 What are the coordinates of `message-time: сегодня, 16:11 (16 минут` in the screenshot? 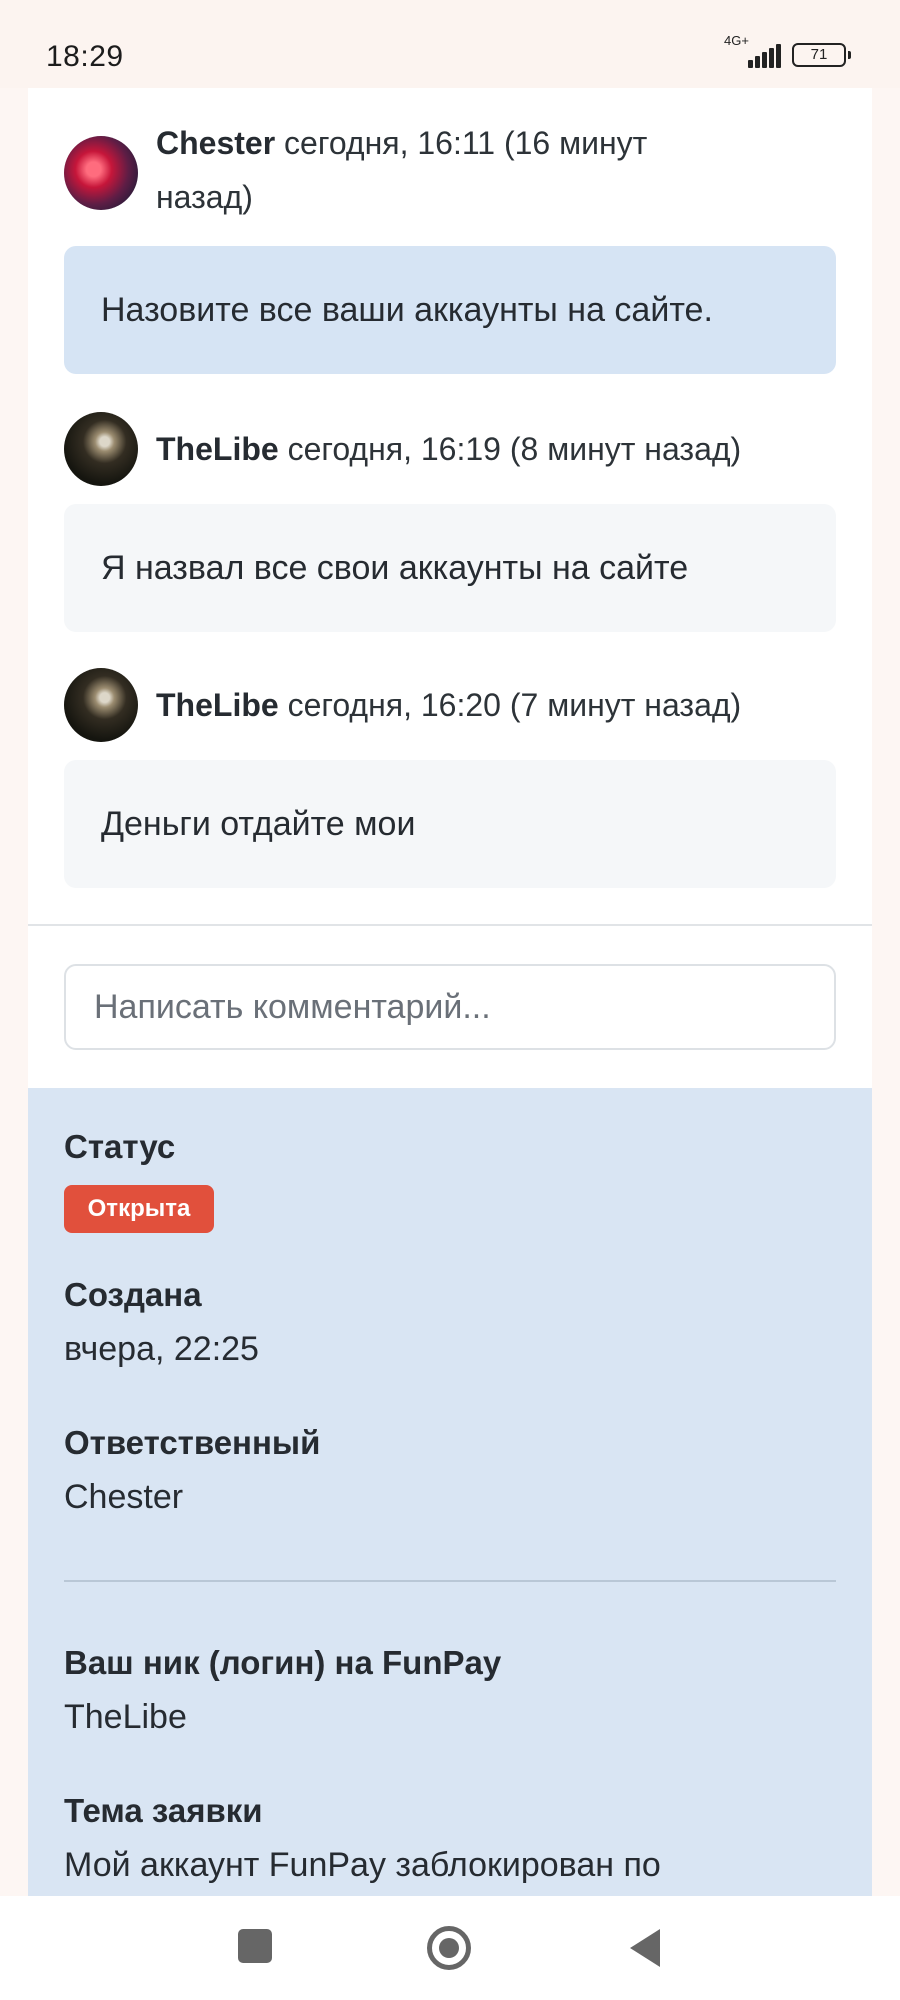 It's located at (461, 143).